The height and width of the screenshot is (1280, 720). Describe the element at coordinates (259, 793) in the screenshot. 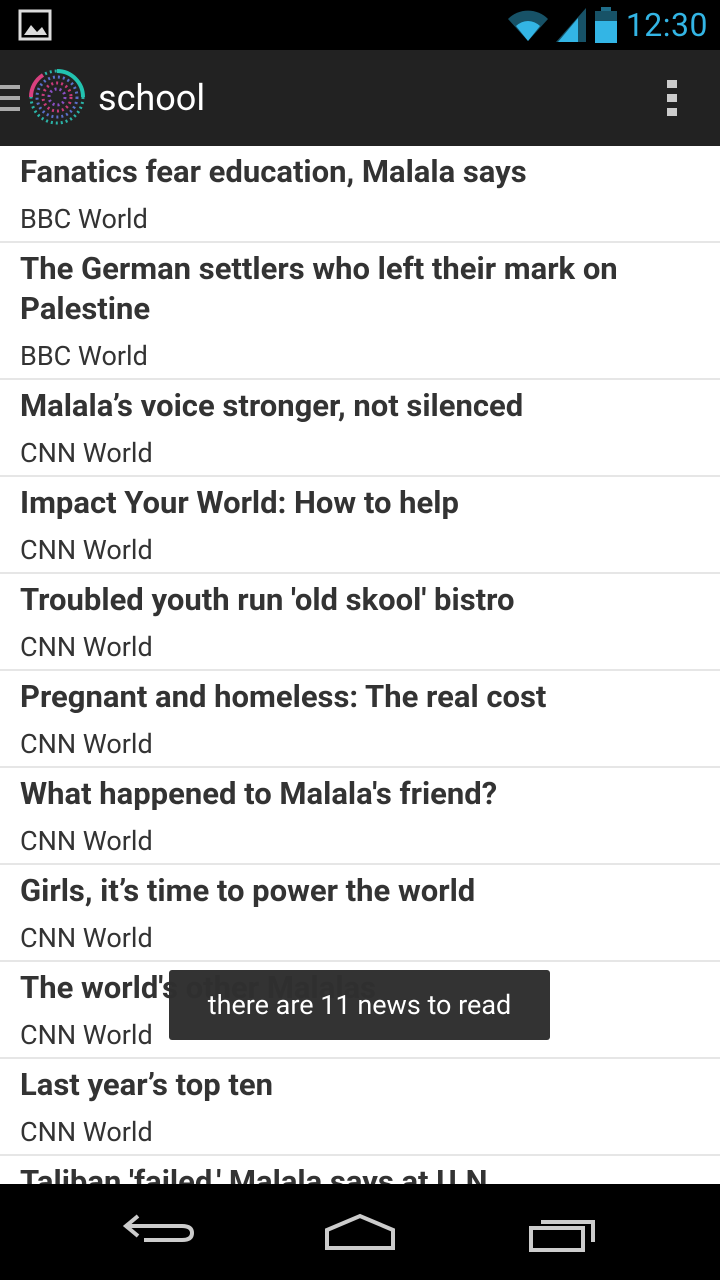

I see `news-headline: What happened to Malala's friend?` at that location.